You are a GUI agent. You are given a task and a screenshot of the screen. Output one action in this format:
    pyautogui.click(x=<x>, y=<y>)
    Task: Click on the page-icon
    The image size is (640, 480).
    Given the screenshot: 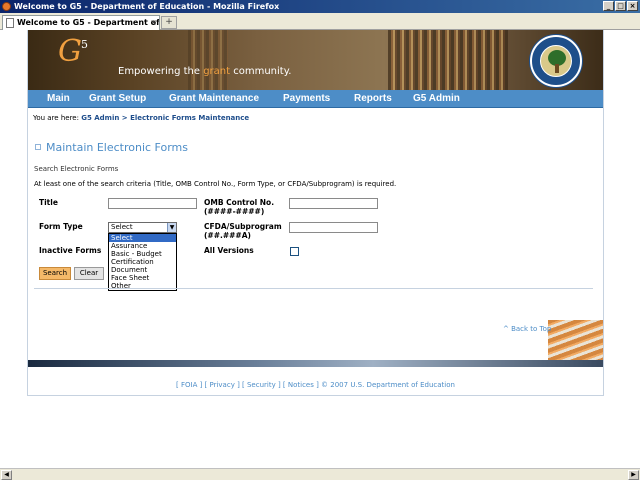 What is the action you would take?
    pyautogui.click(x=10, y=23)
    